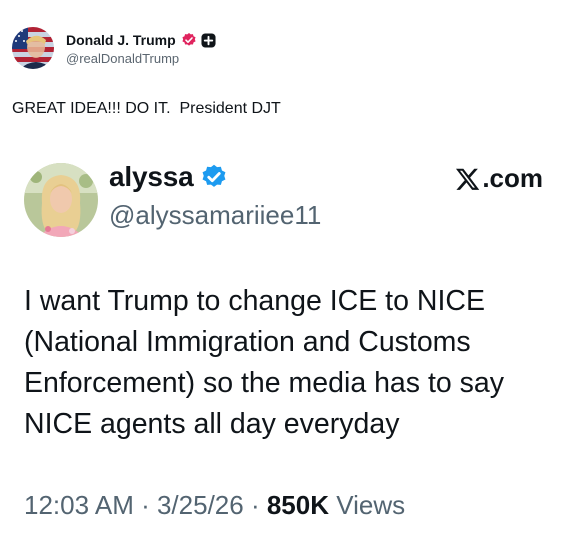 The height and width of the screenshot is (551, 567). I want to click on tweet-time: 12:03 AM, so click(79, 505).